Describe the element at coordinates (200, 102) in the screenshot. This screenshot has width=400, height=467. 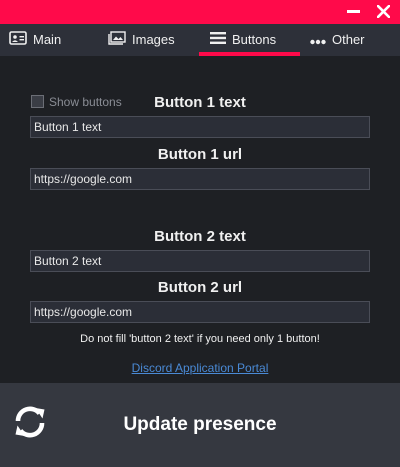
I see `button1-text-label: Button 1 text` at that location.